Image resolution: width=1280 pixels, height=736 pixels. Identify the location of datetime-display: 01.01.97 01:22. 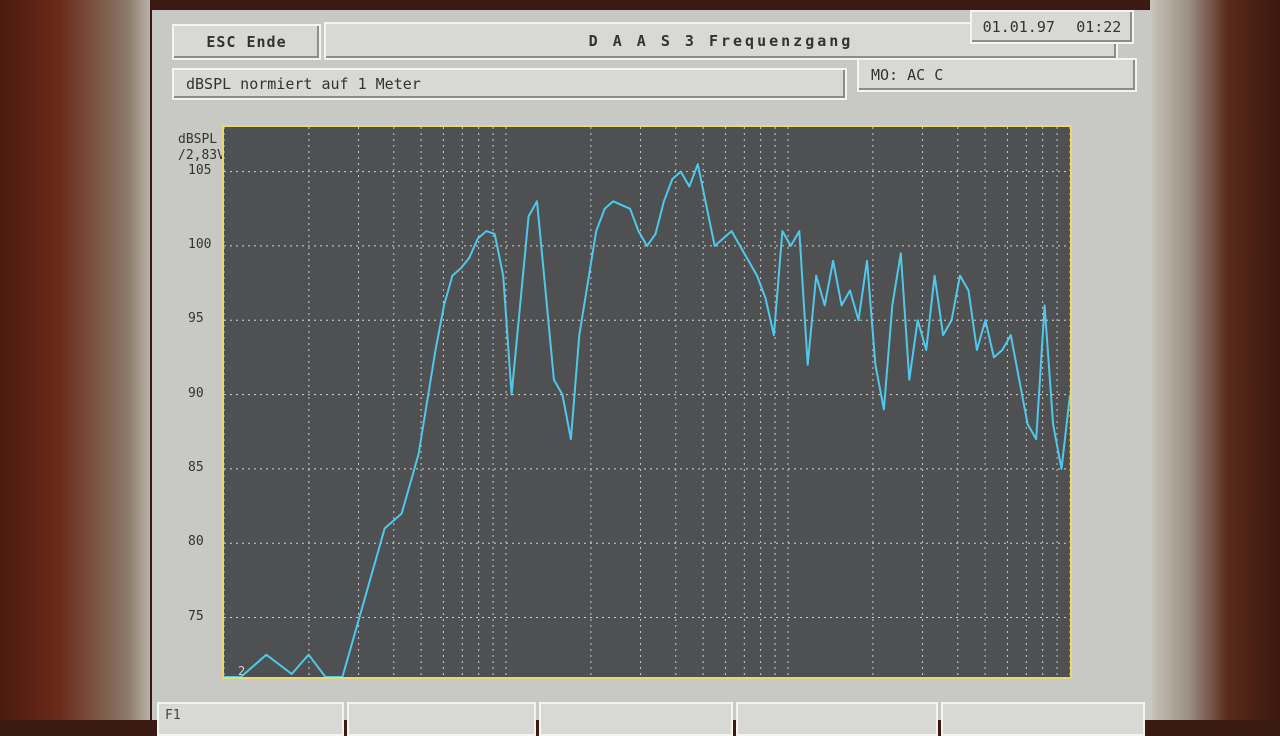
(1052, 27).